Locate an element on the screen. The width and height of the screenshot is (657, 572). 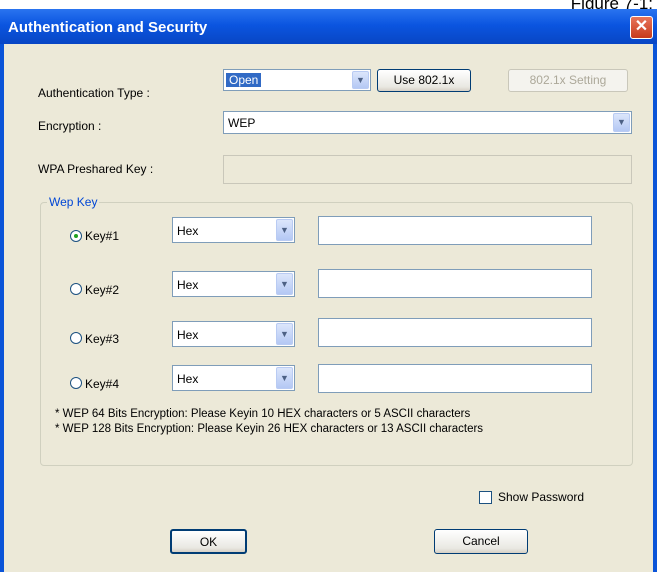
key1-format-select: Hex ▼ is located at coordinates (233, 230).